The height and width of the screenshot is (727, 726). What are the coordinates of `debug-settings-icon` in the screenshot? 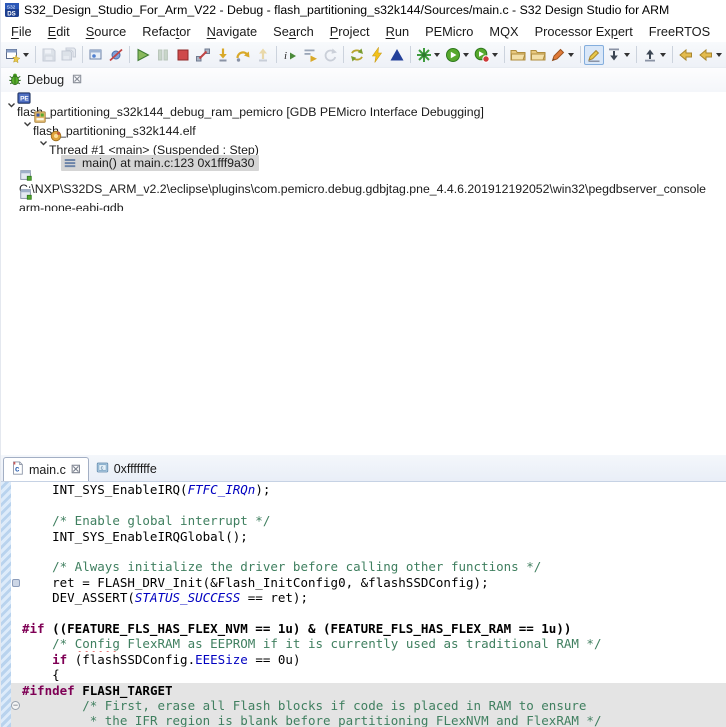 It's located at (424, 55).